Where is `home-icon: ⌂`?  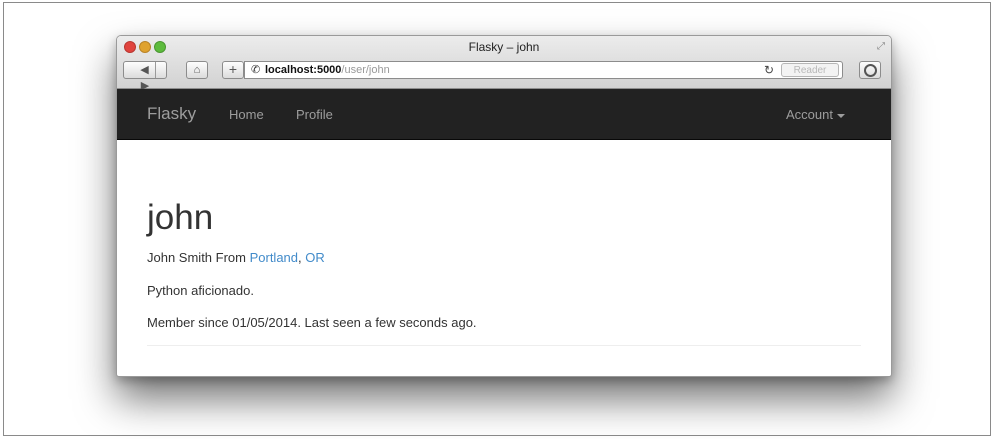 home-icon: ⌂ is located at coordinates (197, 70).